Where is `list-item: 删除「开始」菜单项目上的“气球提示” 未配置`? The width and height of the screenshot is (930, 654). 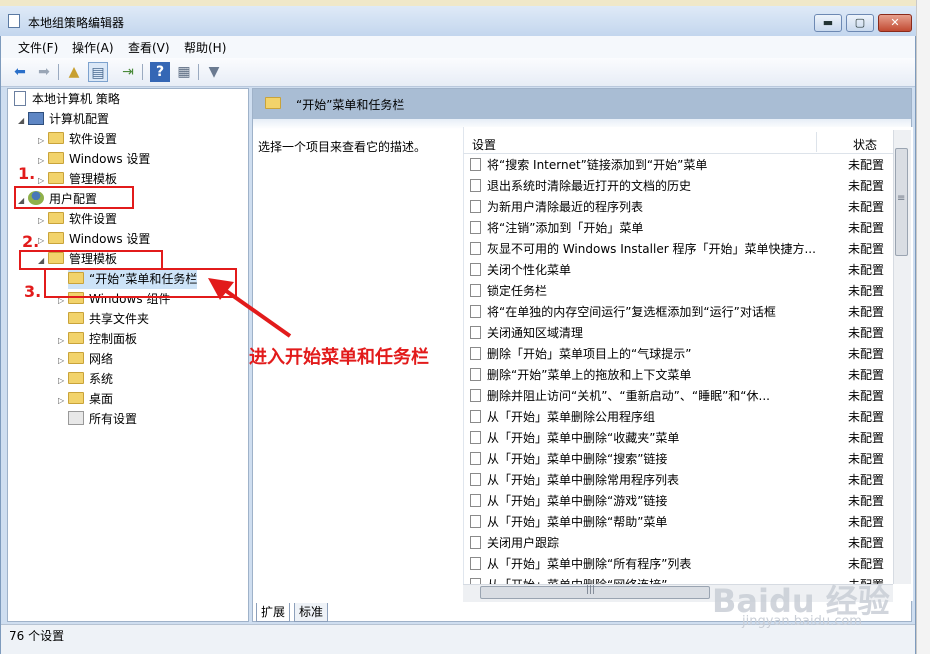 list-item: 删除「开始」菜单项目上的“气球提示” 未配置 is located at coordinates (680, 354).